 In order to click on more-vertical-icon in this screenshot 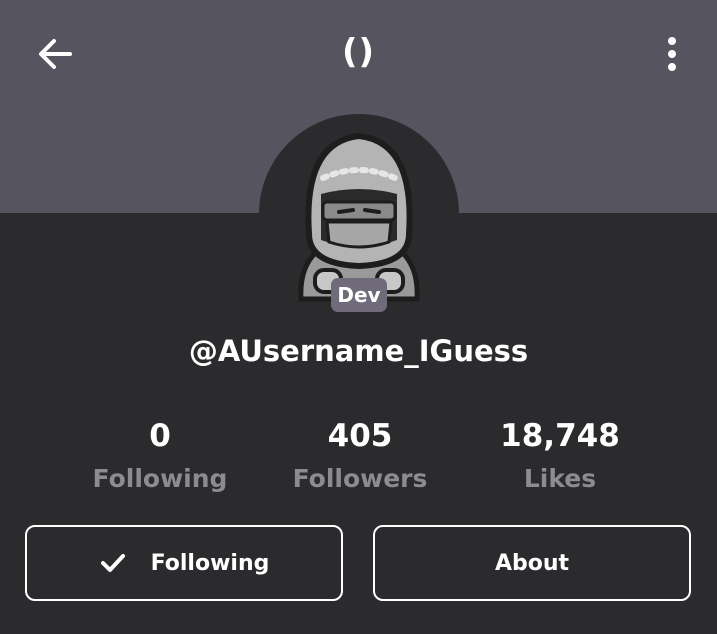, I will do `click(672, 54)`.